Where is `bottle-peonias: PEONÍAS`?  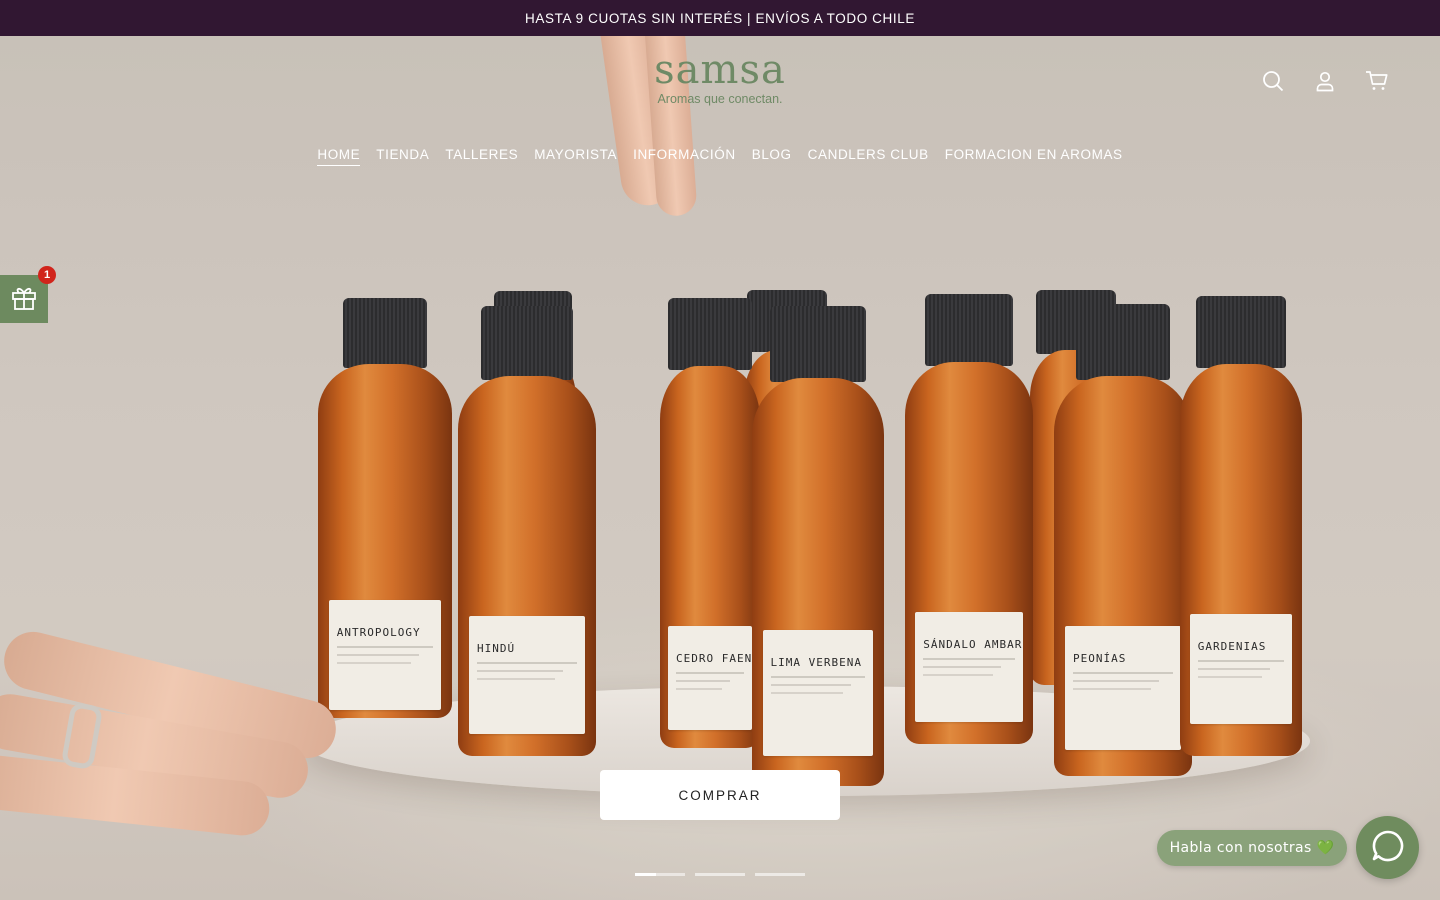 bottle-peonias: PEONÍAS is located at coordinates (1123, 540).